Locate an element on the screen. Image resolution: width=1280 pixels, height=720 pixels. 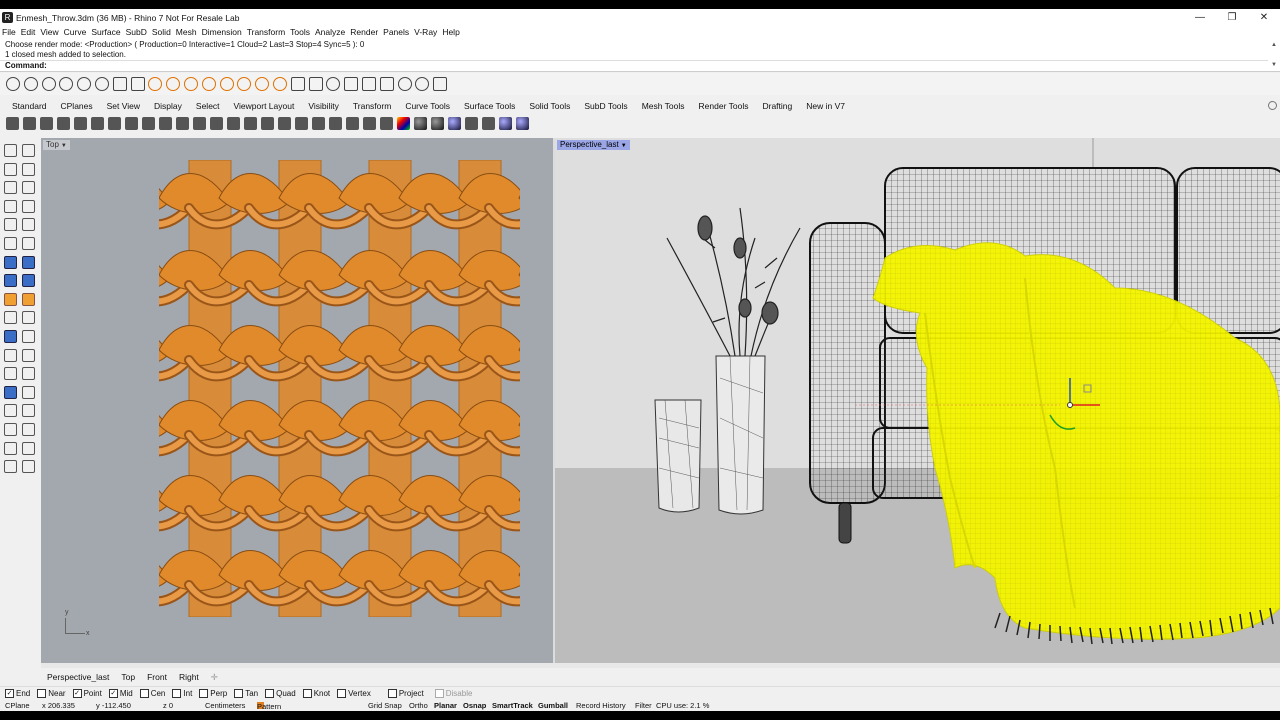
gumball-toggle: Gumball is located at coordinates (553, 705).